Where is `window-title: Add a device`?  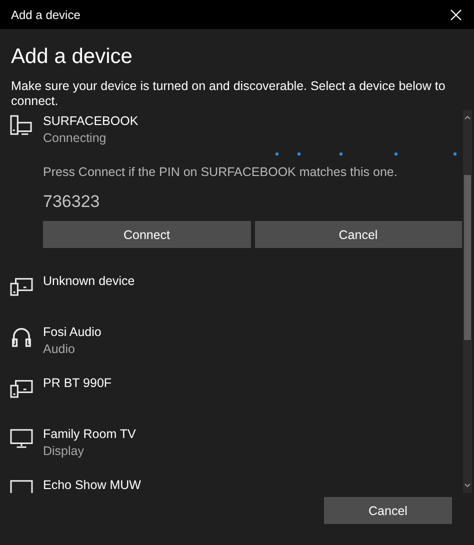 window-title: Add a device is located at coordinates (45, 15).